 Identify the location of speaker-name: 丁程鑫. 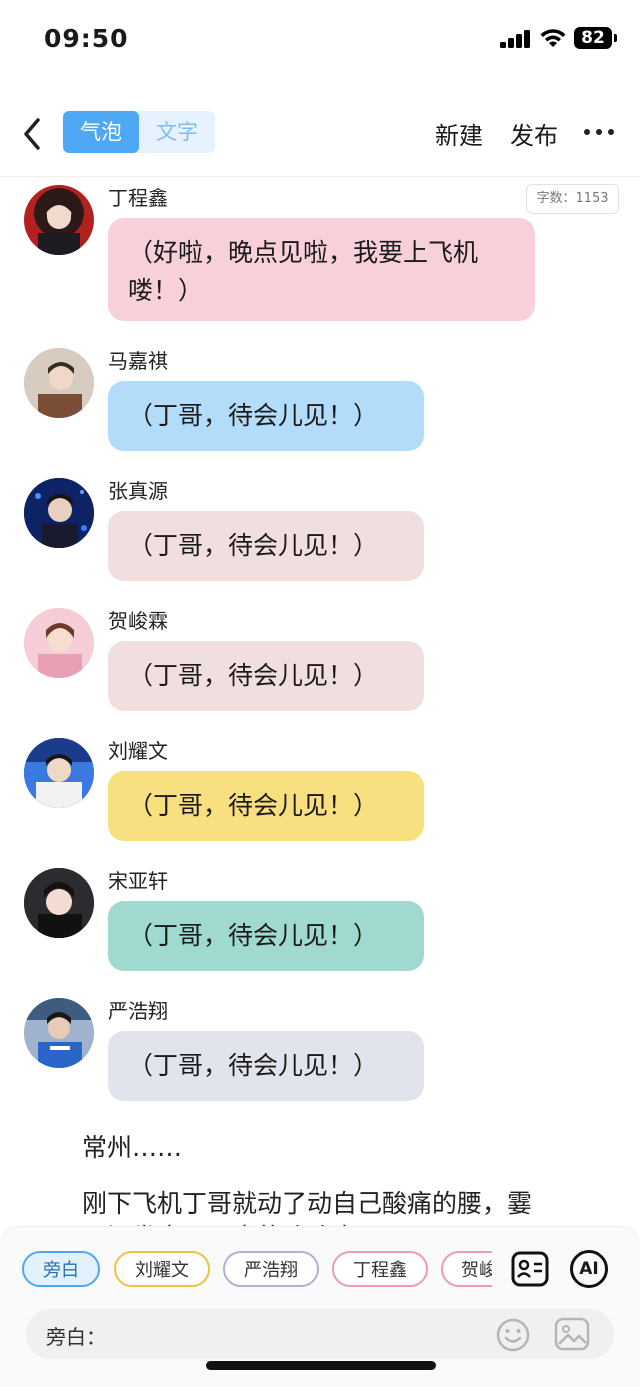
(138, 198).